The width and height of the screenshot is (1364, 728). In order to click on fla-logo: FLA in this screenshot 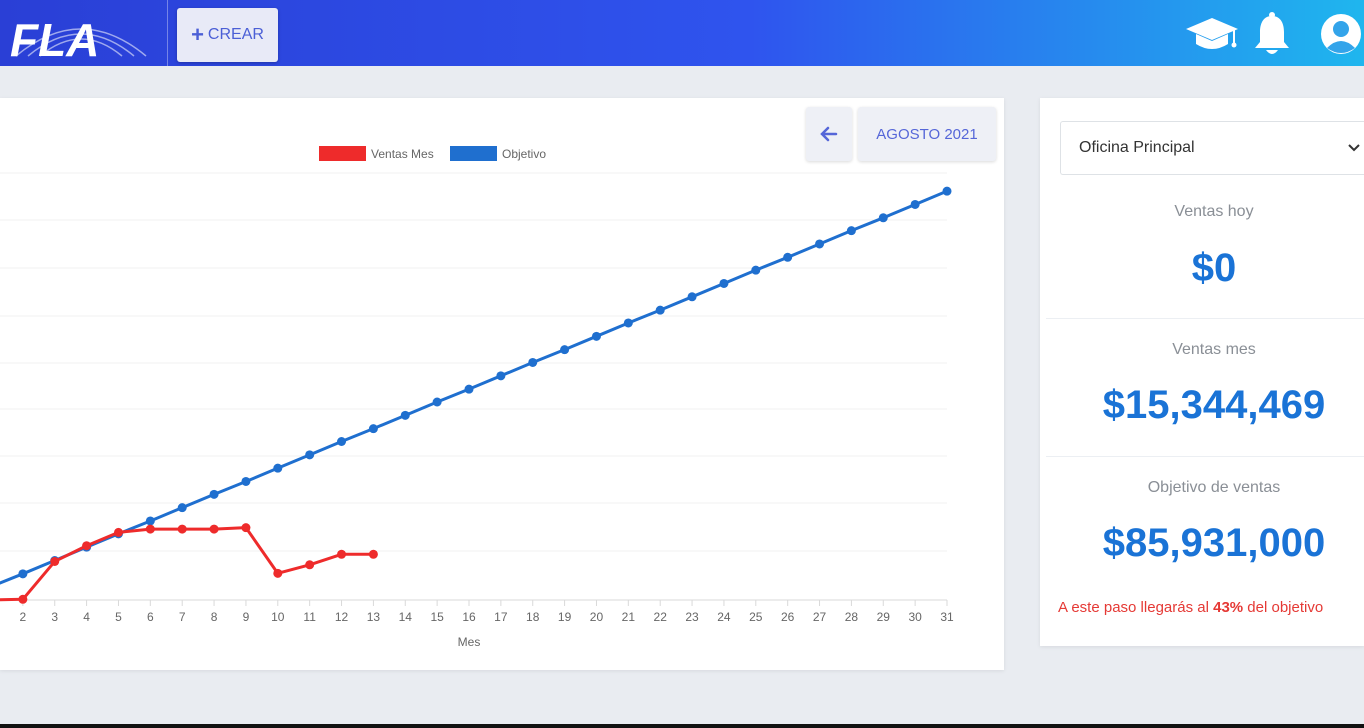, I will do `click(81, 39)`.